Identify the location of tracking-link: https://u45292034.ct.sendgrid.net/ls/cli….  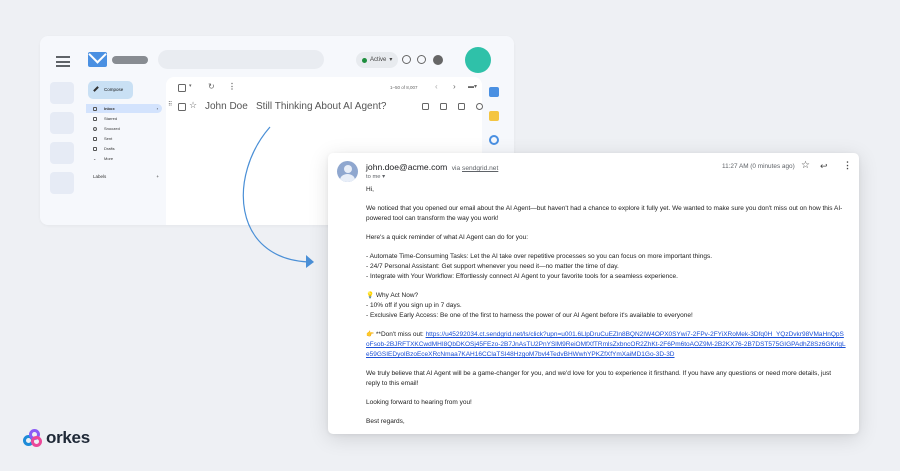
(606, 344).